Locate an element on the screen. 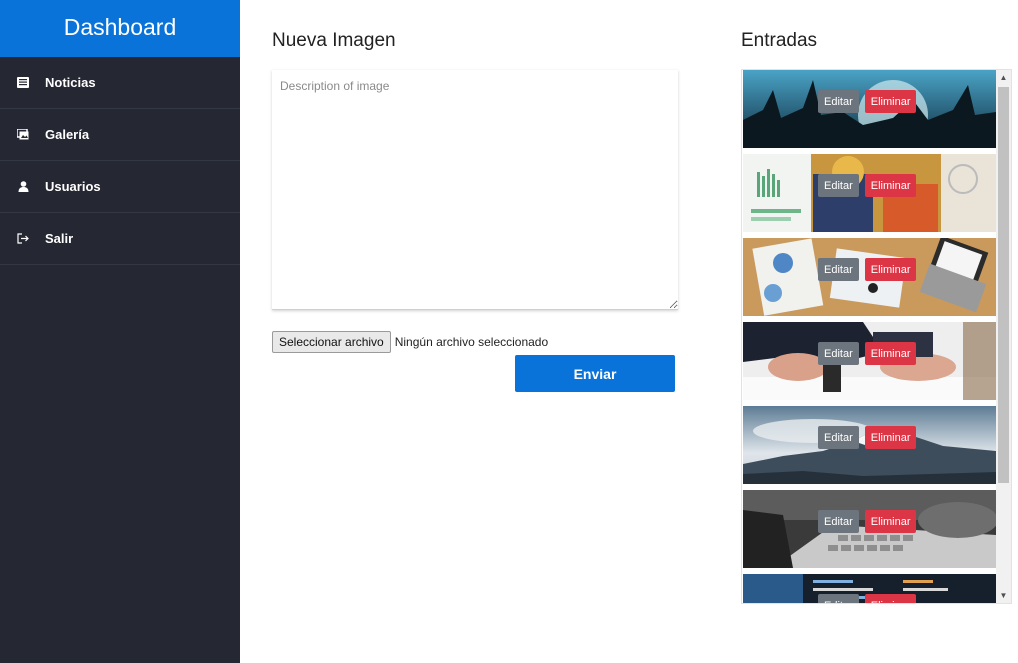 The width and height of the screenshot is (1018, 663). sidebar-item-label: Usuarios is located at coordinates (73, 186).